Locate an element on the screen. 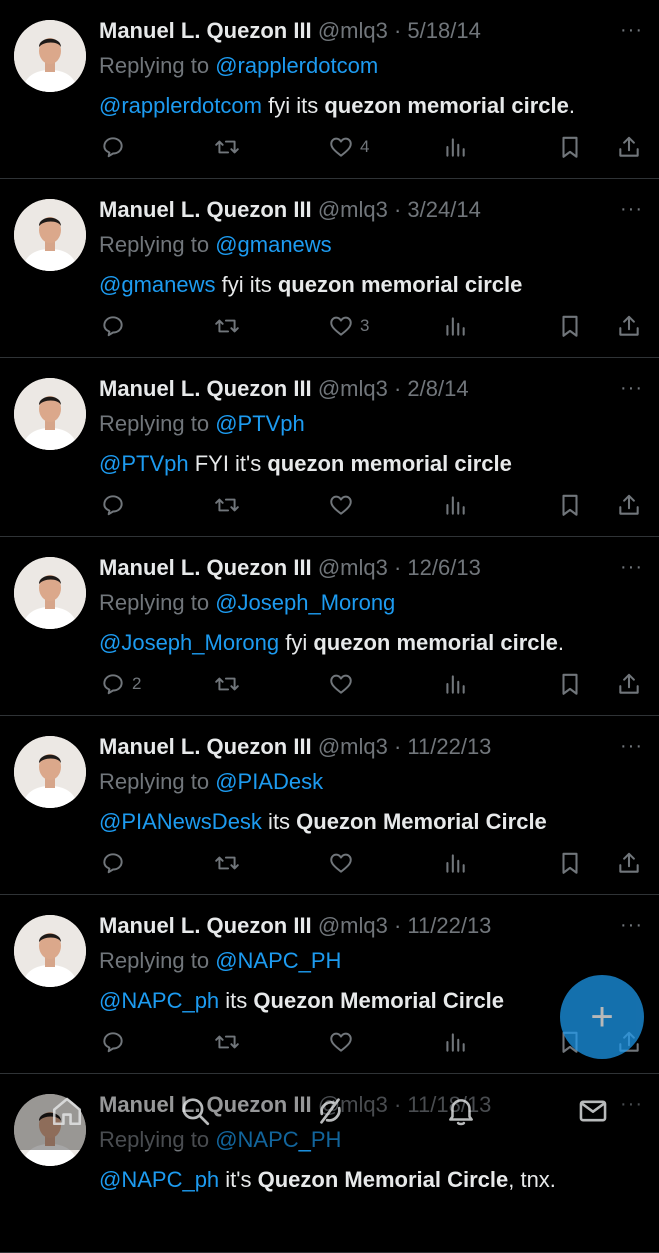  avatar-portrait-icon is located at coordinates (50, 56).